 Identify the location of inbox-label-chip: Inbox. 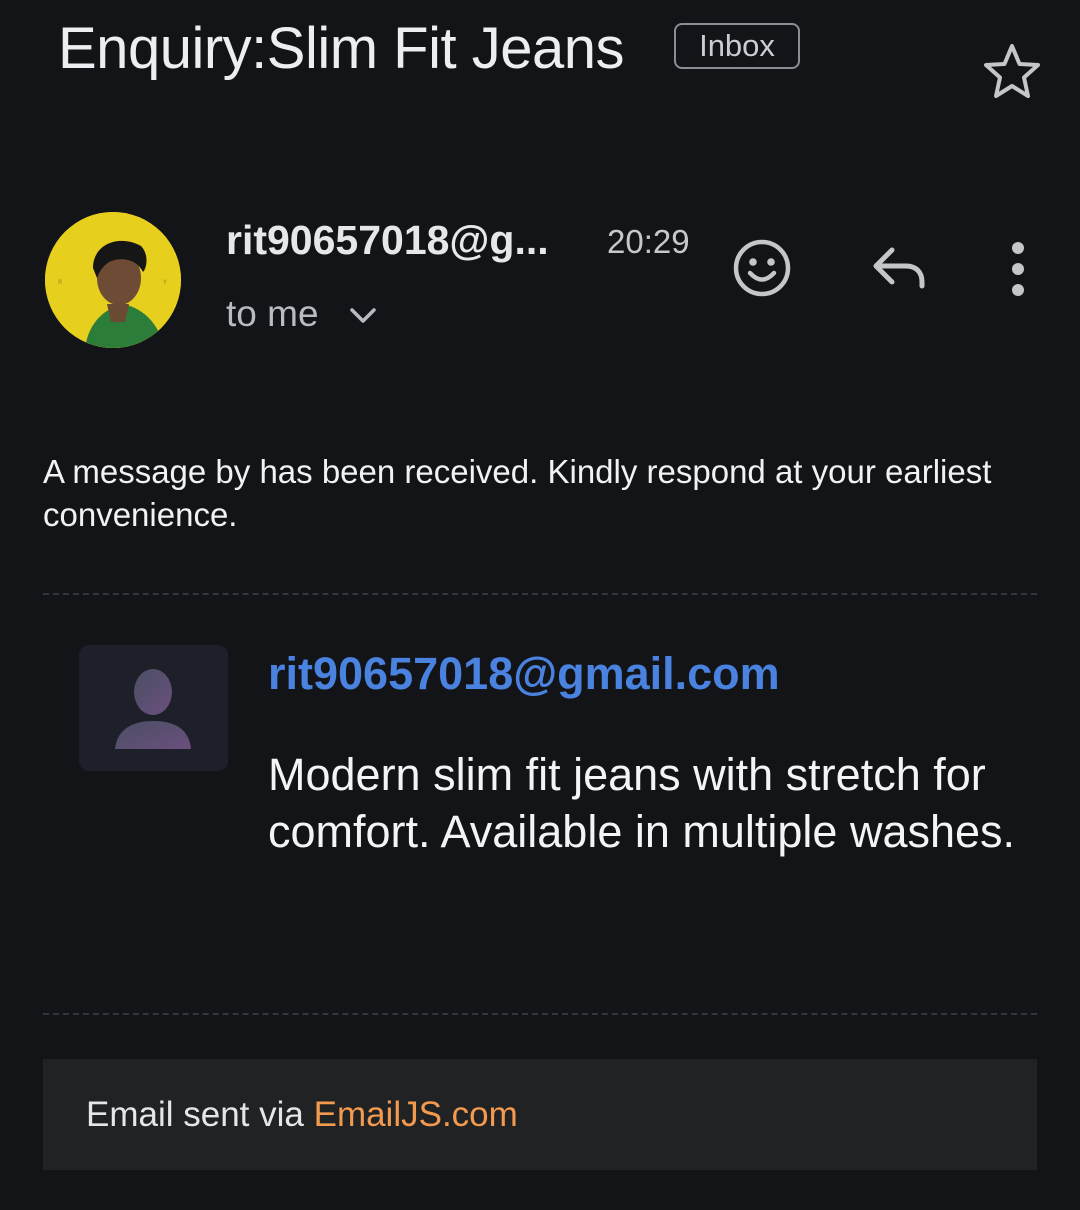
(737, 46).